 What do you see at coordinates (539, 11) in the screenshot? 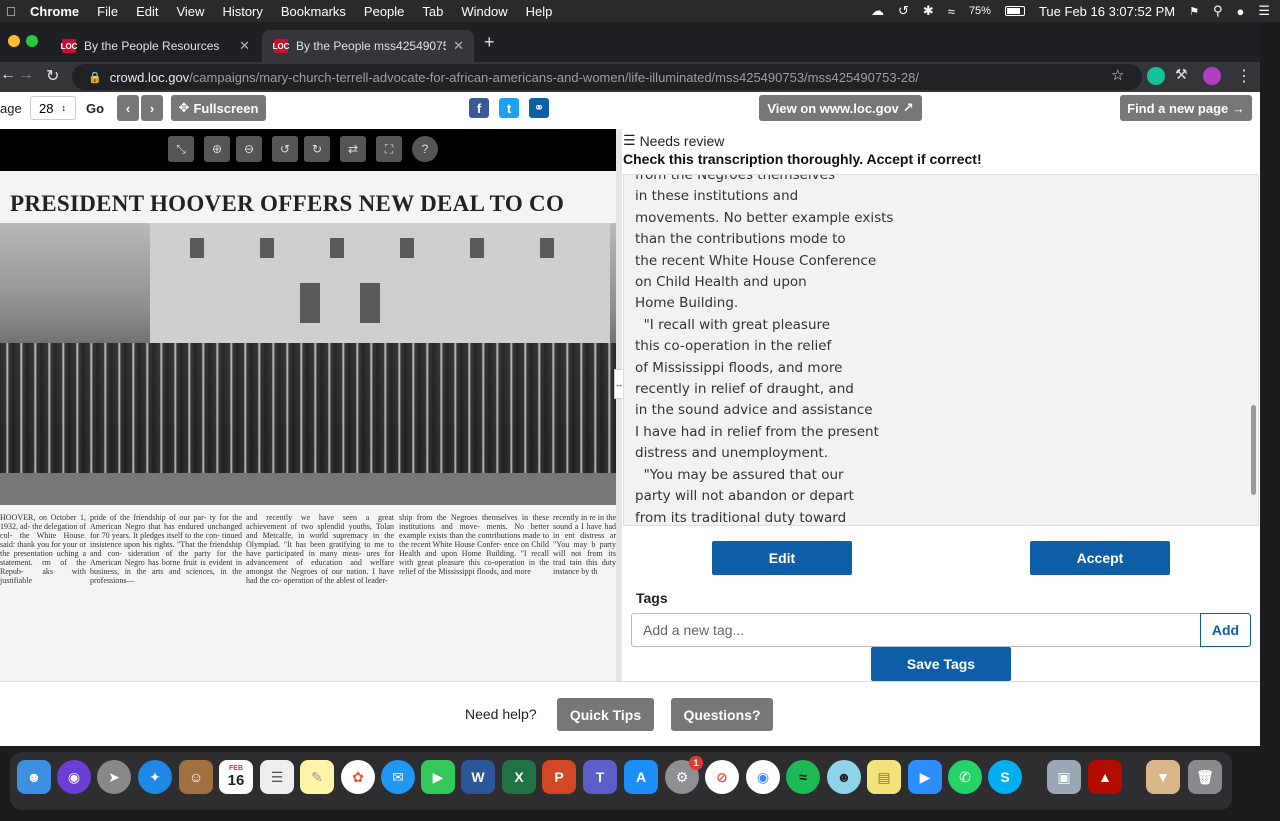
I see `menu-help: Help` at bounding box center [539, 11].